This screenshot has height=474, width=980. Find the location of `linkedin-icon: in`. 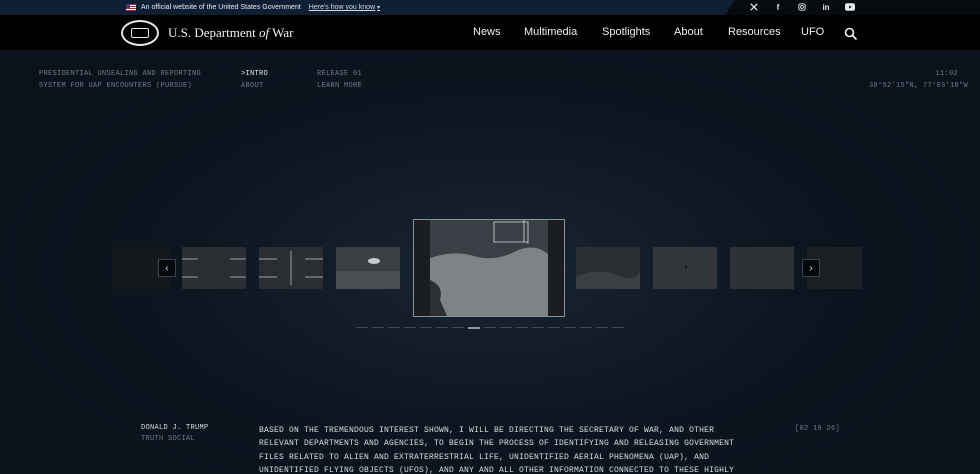

linkedin-icon: in is located at coordinates (826, 7).